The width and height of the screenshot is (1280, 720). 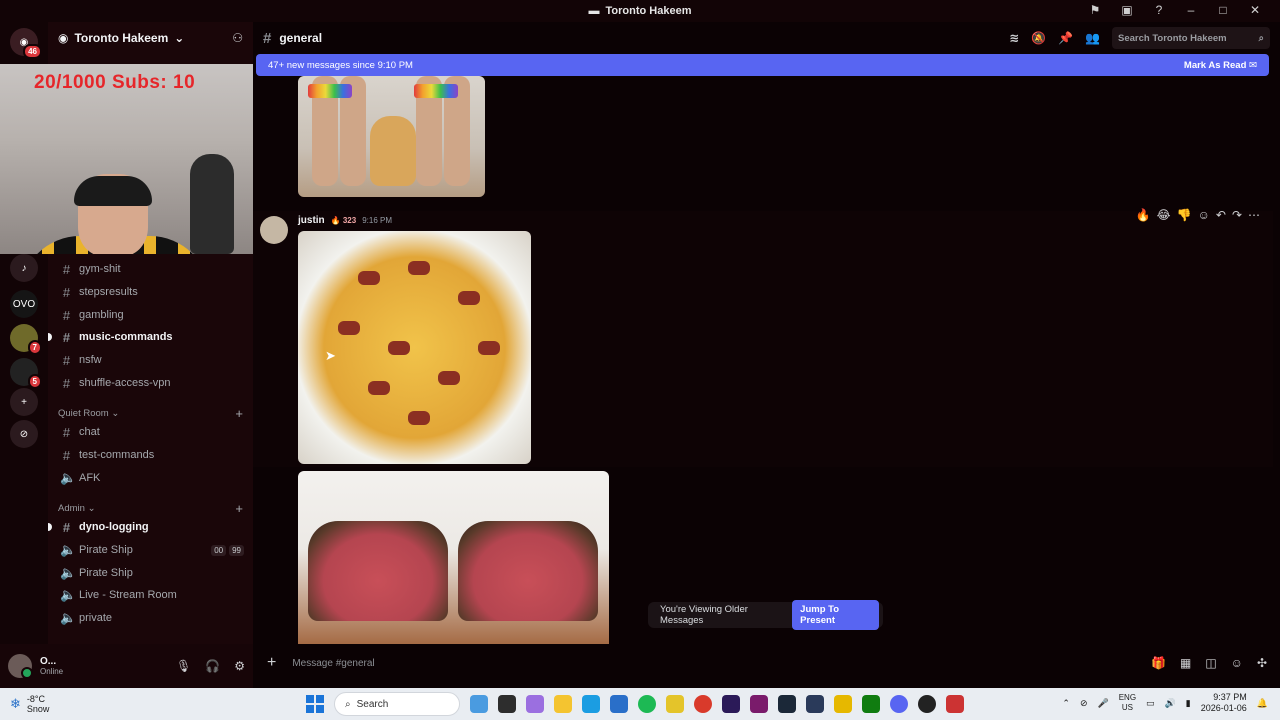 I want to click on channel-music-commands: # music-commands, so click(x=146, y=337).